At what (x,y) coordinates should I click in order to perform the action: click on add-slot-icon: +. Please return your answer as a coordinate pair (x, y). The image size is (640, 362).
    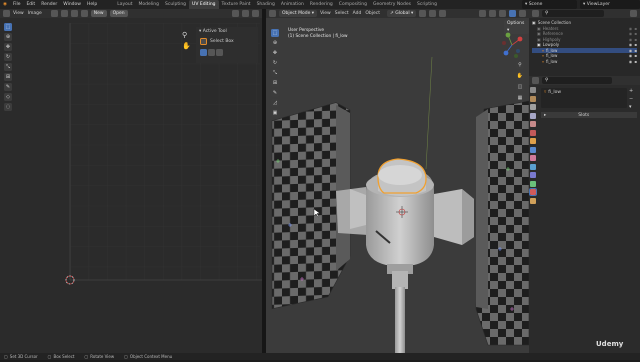
    Looking at the image, I should click on (631, 91).